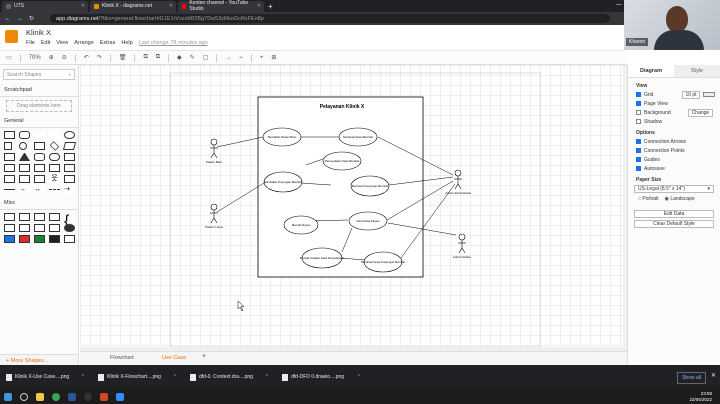  What do you see at coordinates (262, 58) in the screenshot?
I see `insert-icon: +` at bounding box center [262, 58].